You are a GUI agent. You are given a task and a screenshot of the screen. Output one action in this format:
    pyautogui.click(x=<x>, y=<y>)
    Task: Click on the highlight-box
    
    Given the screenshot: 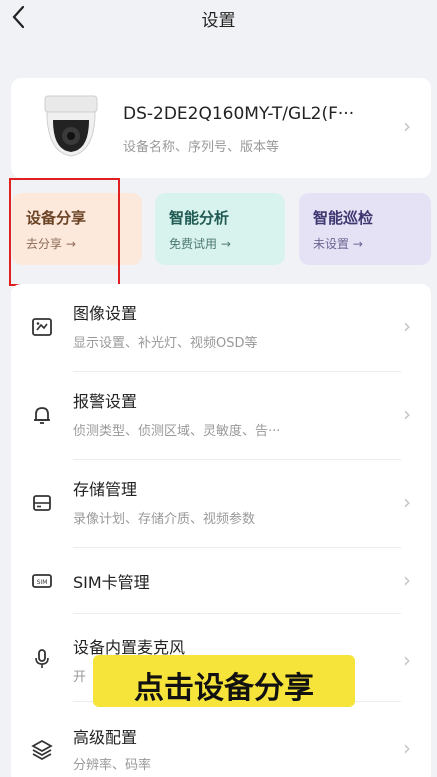 What is the action you would take?
    pyautogui.click(x=64, y=232)
    